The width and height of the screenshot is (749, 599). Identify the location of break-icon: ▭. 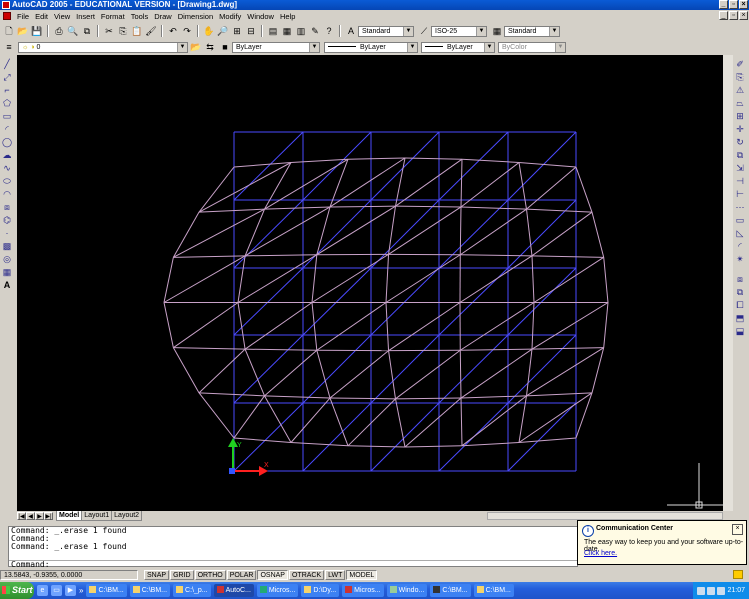
(740, 220).